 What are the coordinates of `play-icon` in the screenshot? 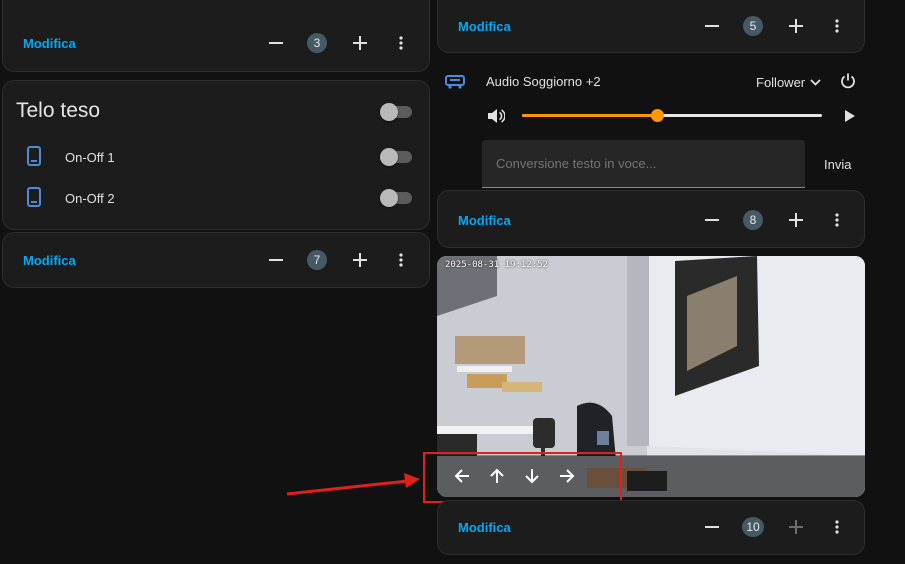 It's located at (850, 116).